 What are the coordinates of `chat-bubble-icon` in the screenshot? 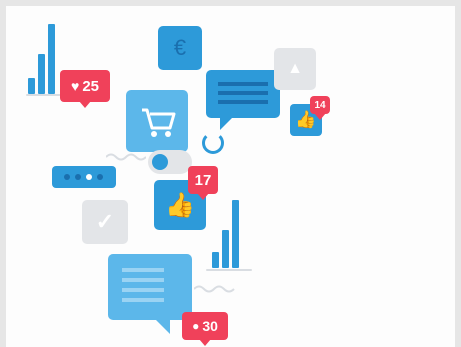 It's located at (243, 100).